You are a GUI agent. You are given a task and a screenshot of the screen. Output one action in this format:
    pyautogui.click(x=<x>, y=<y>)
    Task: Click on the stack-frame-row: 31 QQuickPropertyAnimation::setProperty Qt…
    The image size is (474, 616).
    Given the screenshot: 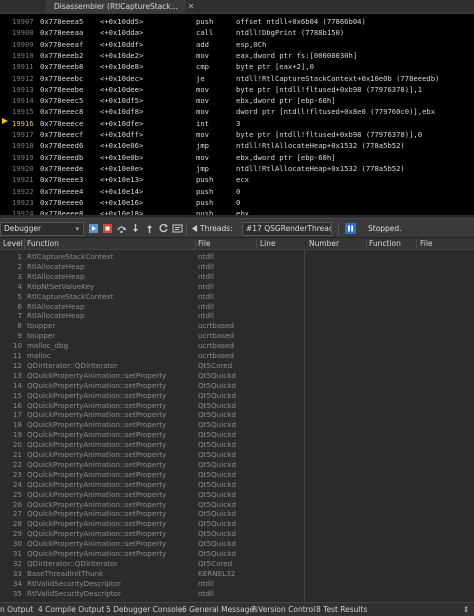 What is the action you would take?
    pyautogui.click(x=152, y=554)
    